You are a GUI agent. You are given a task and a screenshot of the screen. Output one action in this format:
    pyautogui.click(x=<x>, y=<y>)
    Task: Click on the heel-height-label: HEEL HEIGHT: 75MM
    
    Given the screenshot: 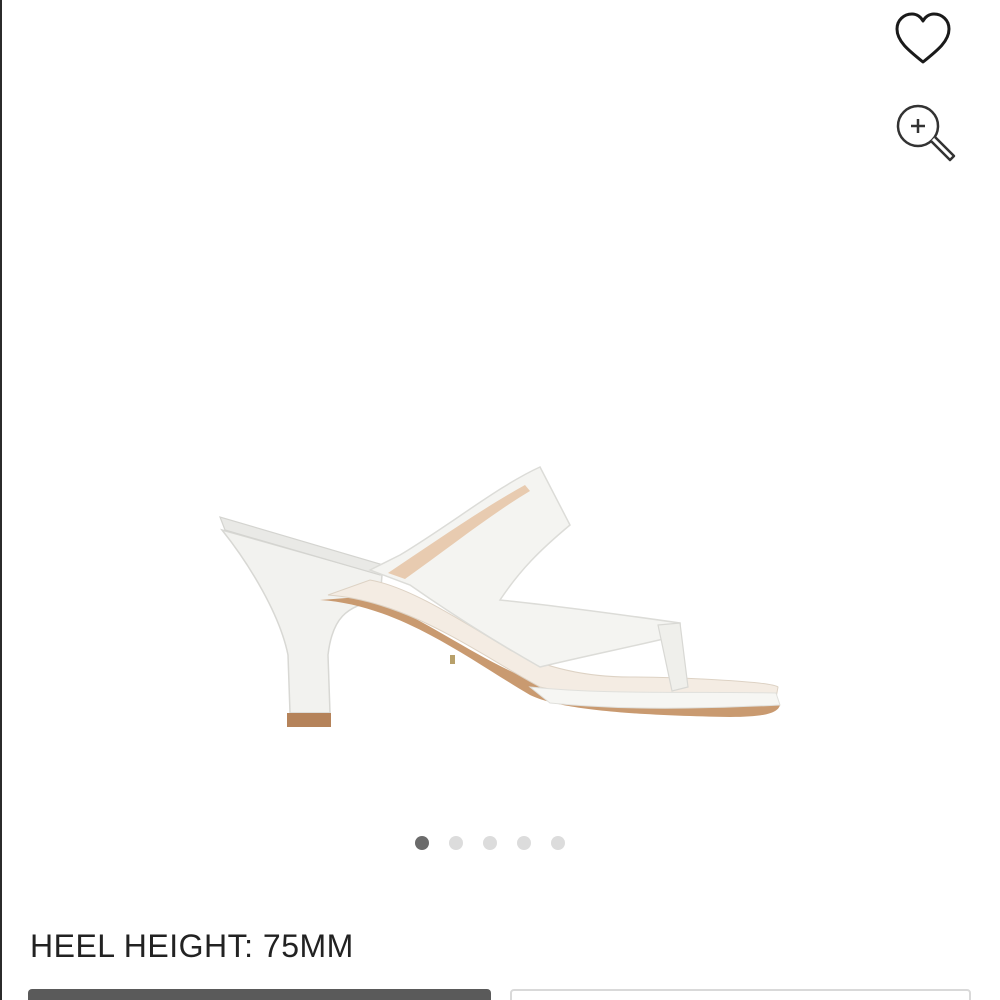 What is the action you would take?
    pyautogui.click(x=192, y=946)
    